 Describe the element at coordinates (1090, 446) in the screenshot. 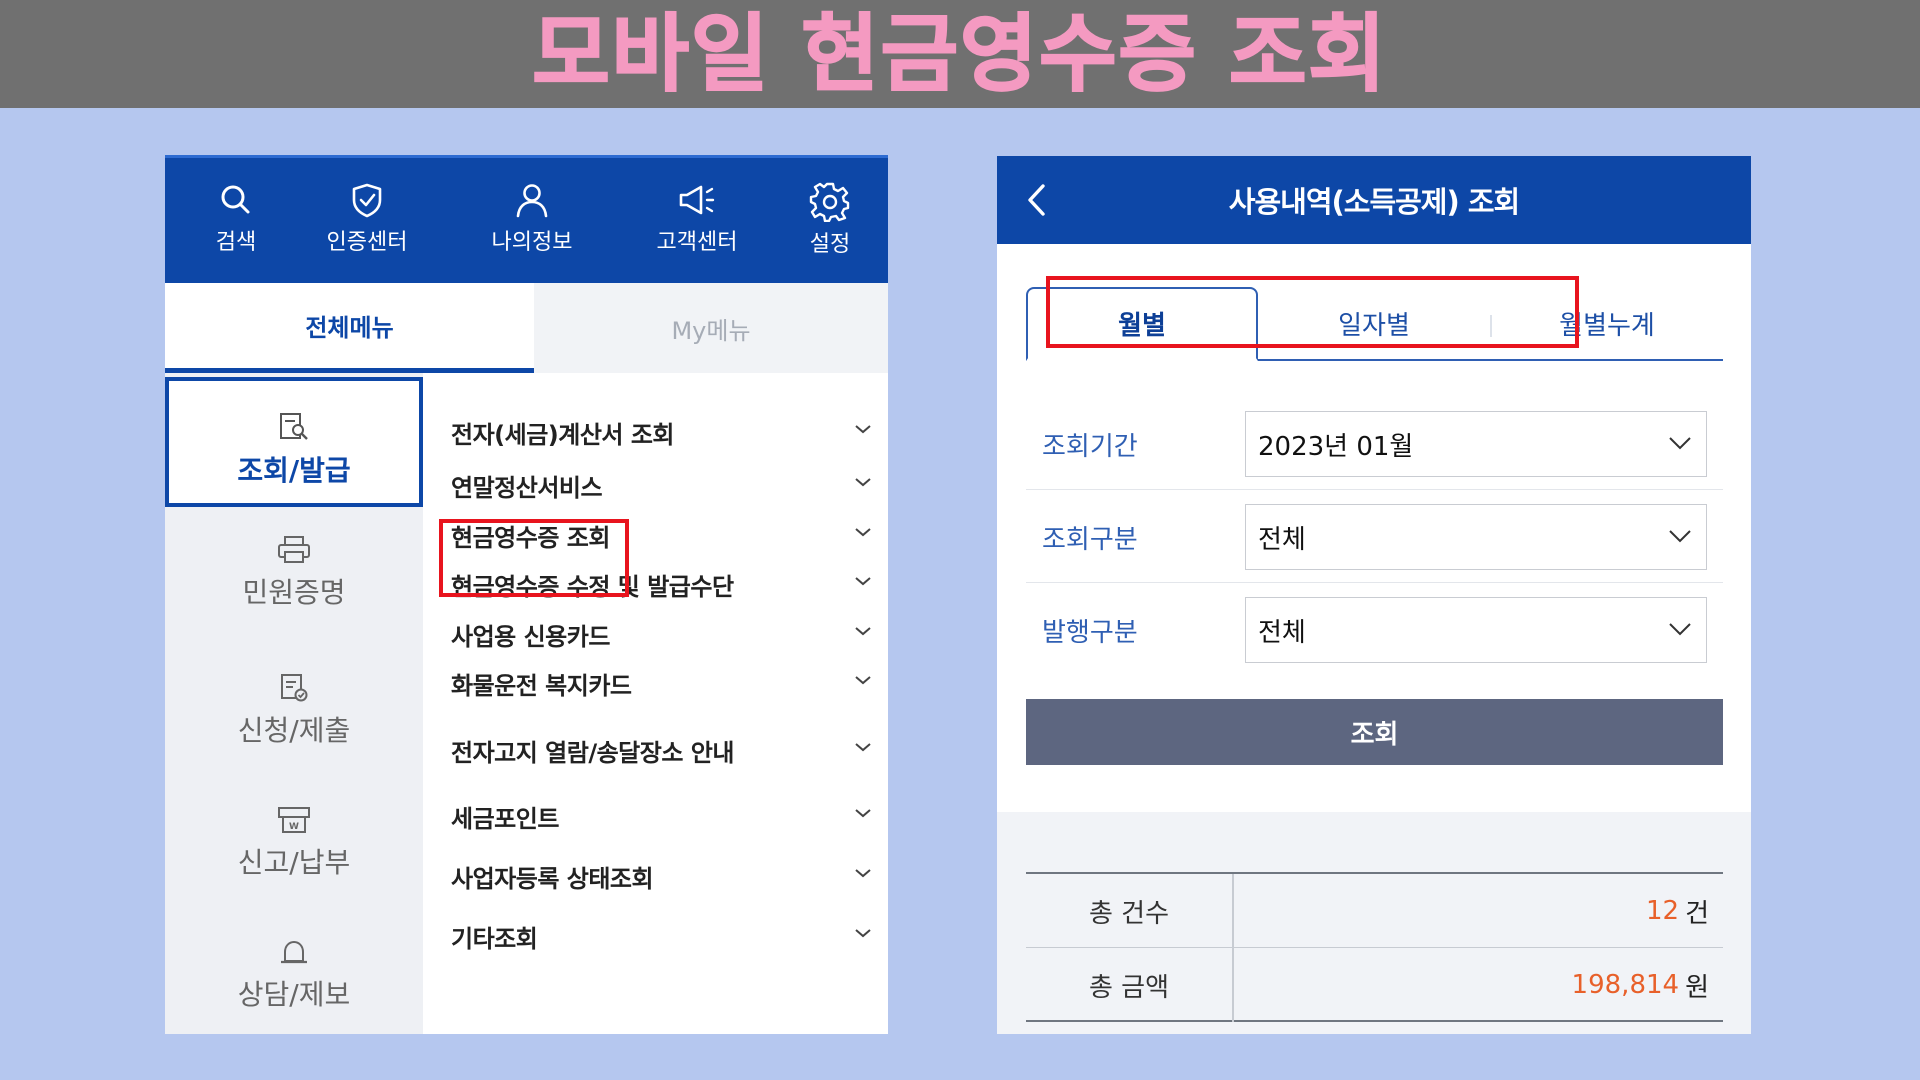

I see `filter-label: 조회기간` at that location.